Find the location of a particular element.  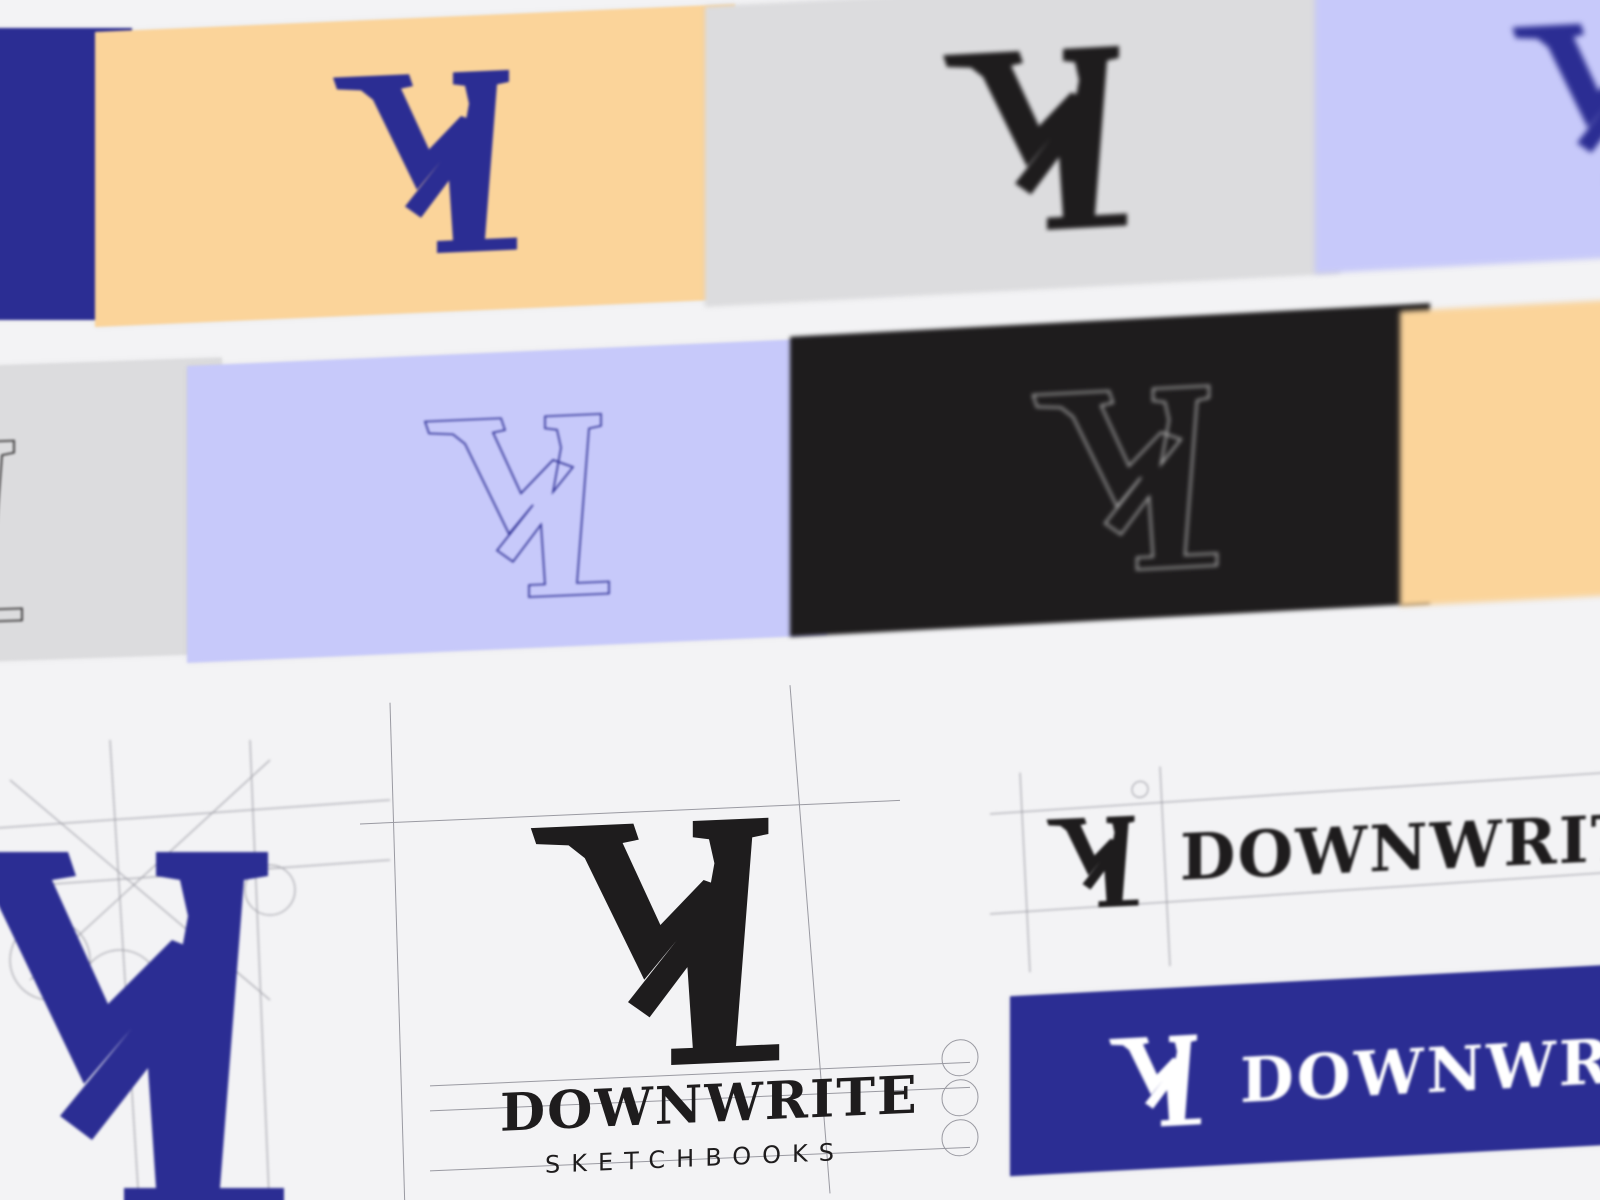

swatch-lavender-outline-card is located at coordinates (507, 500).